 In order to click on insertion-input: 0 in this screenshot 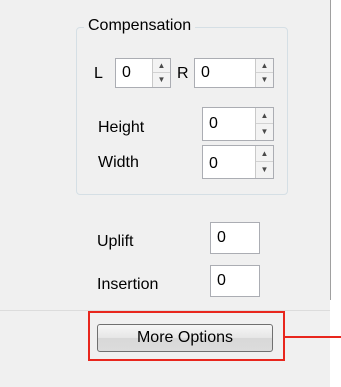, I will do `click(235, 281)`.